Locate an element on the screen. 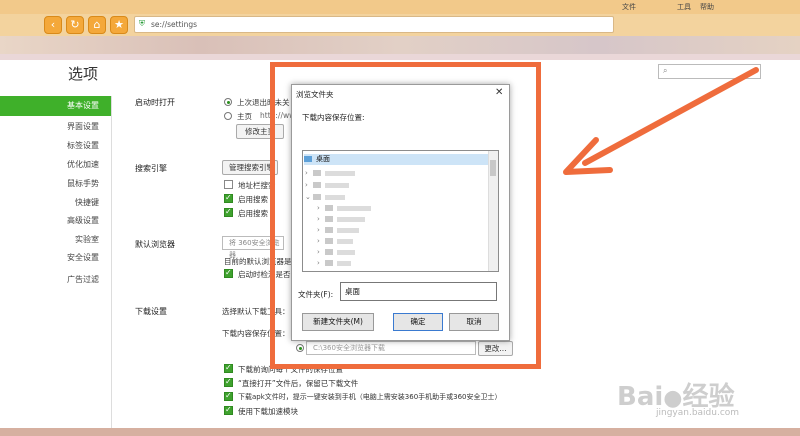  sidebar-item-lab: 实验室 is located at coordinates (55, 240).